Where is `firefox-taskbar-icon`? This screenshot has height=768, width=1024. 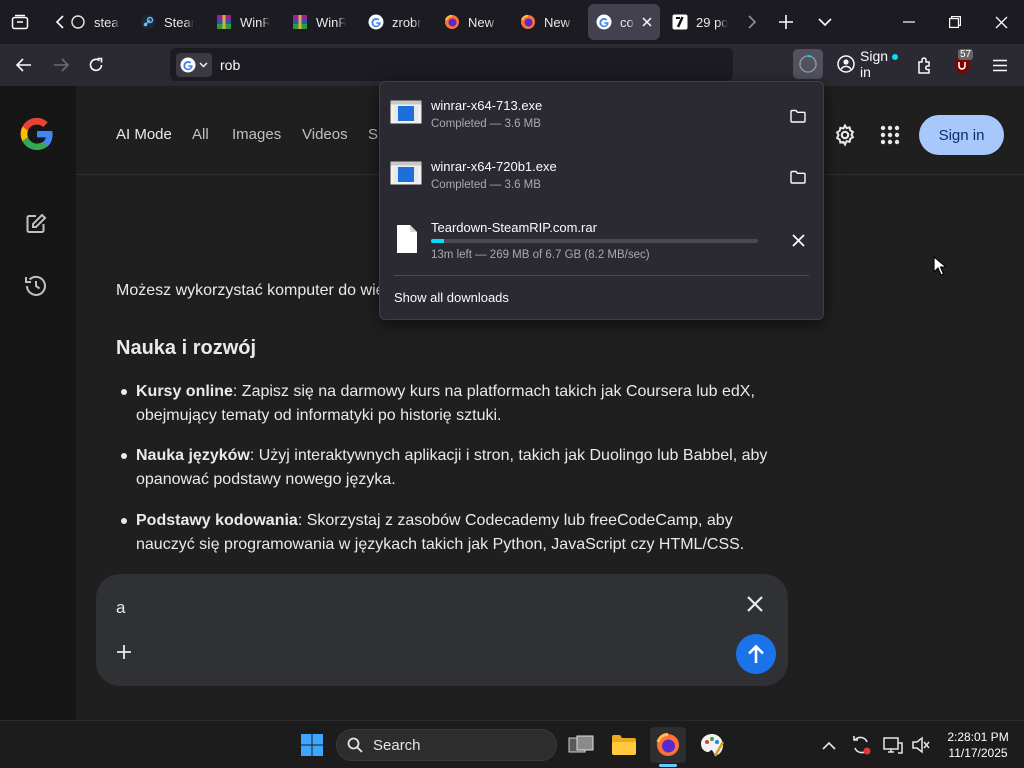 firefox-taskbar-icon is located at coordinates (668, 747).